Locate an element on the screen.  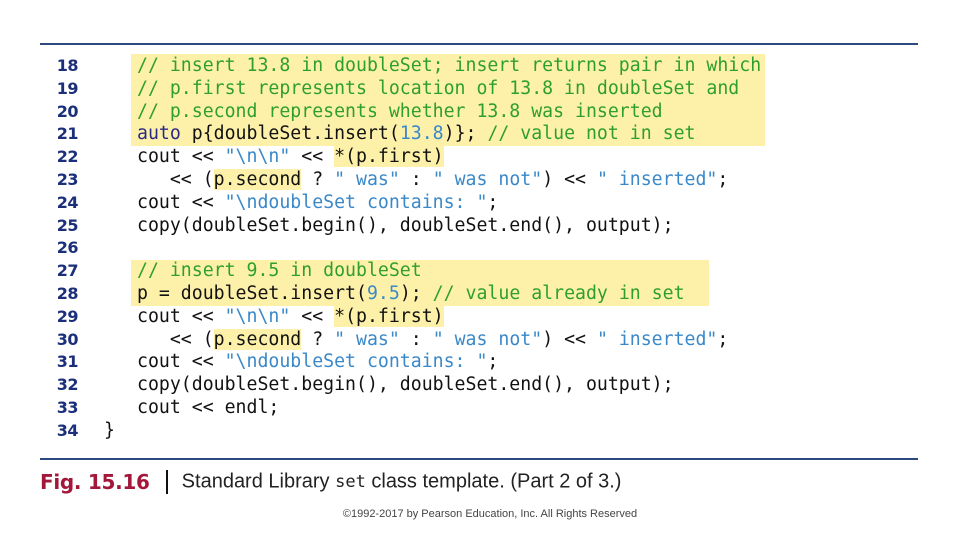
line-code: // insert 9.5 in doubleSet is located at coordinates (279, 270).